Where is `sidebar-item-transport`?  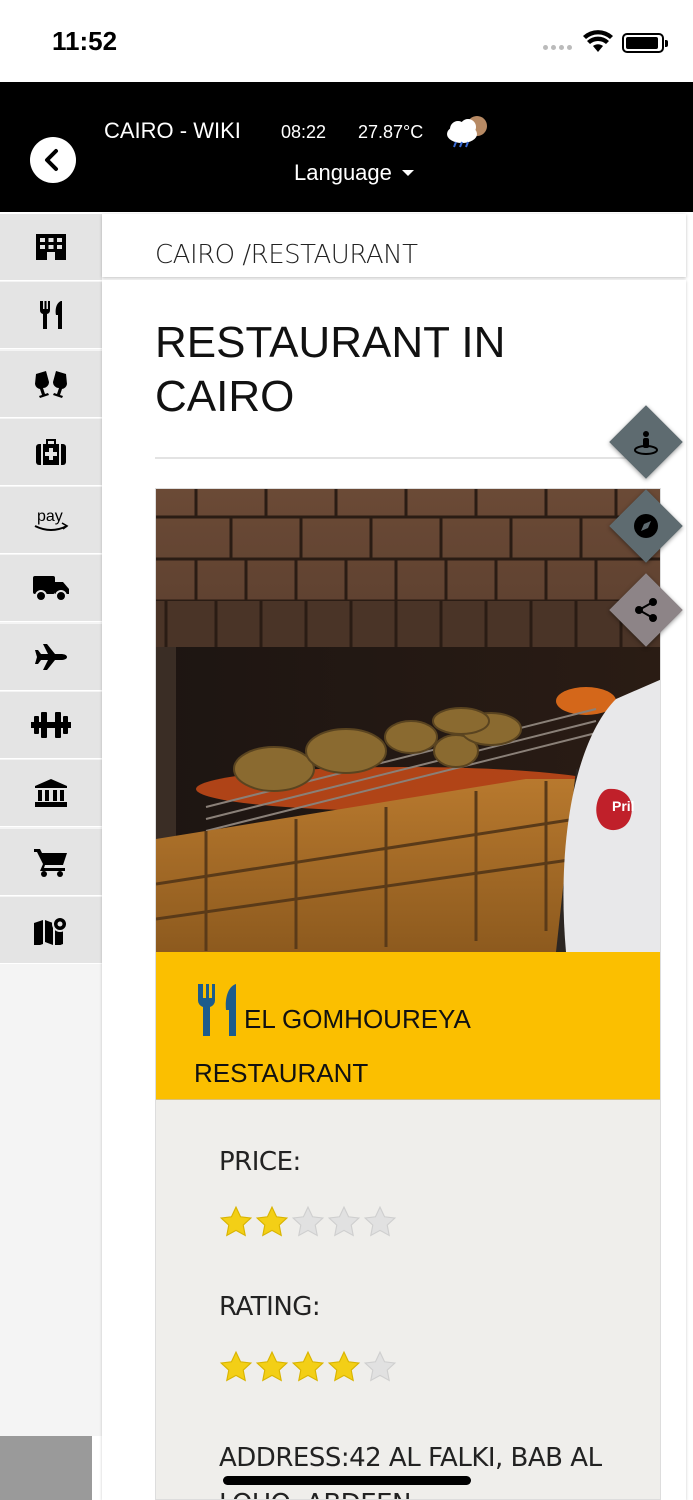 sidebar-item-transport is located at coordinates (51, 589).